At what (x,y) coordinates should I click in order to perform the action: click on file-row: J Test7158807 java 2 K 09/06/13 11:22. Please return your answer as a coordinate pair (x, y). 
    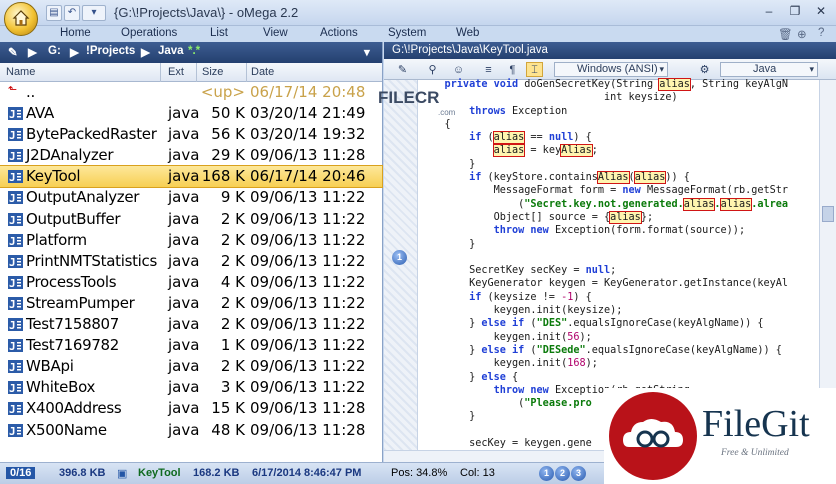
    Looking at the image, I should click on (191, 324).